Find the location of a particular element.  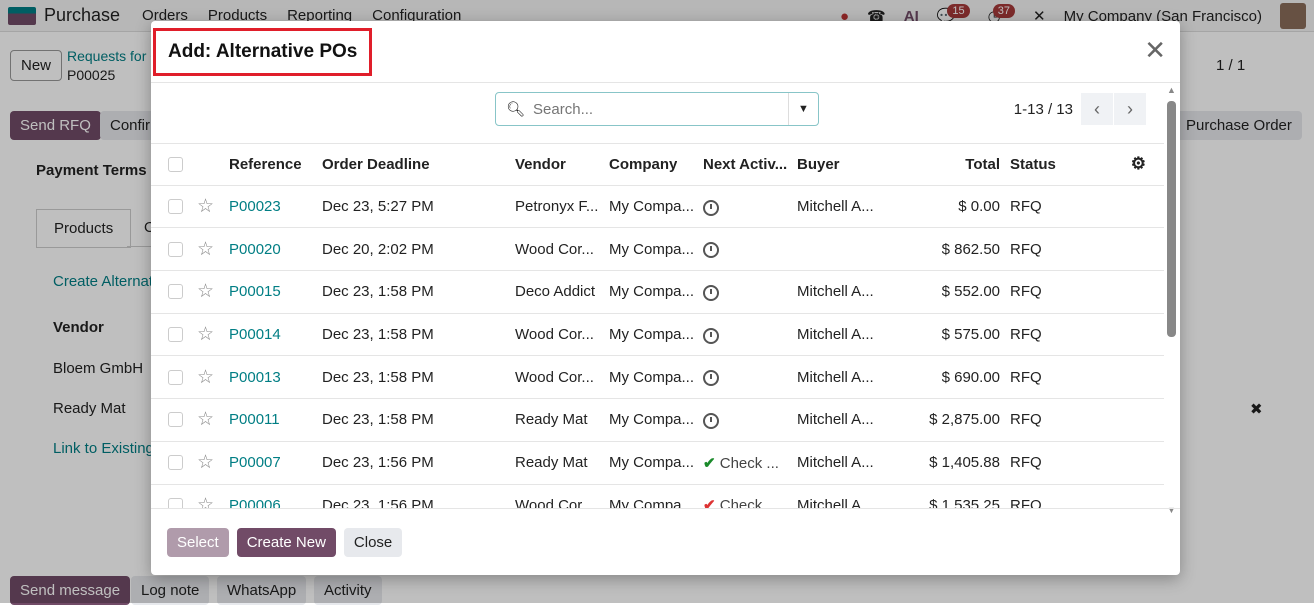

reference-cell: P00013 is located at coordinates (255, 377).